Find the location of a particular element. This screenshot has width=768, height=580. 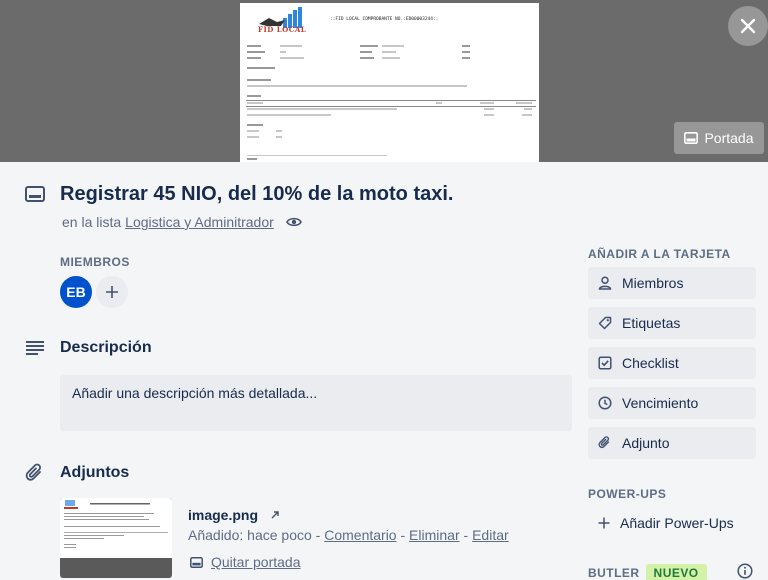

sidebar-button-labels: Etiquetas is located at coordinates (672, 323).